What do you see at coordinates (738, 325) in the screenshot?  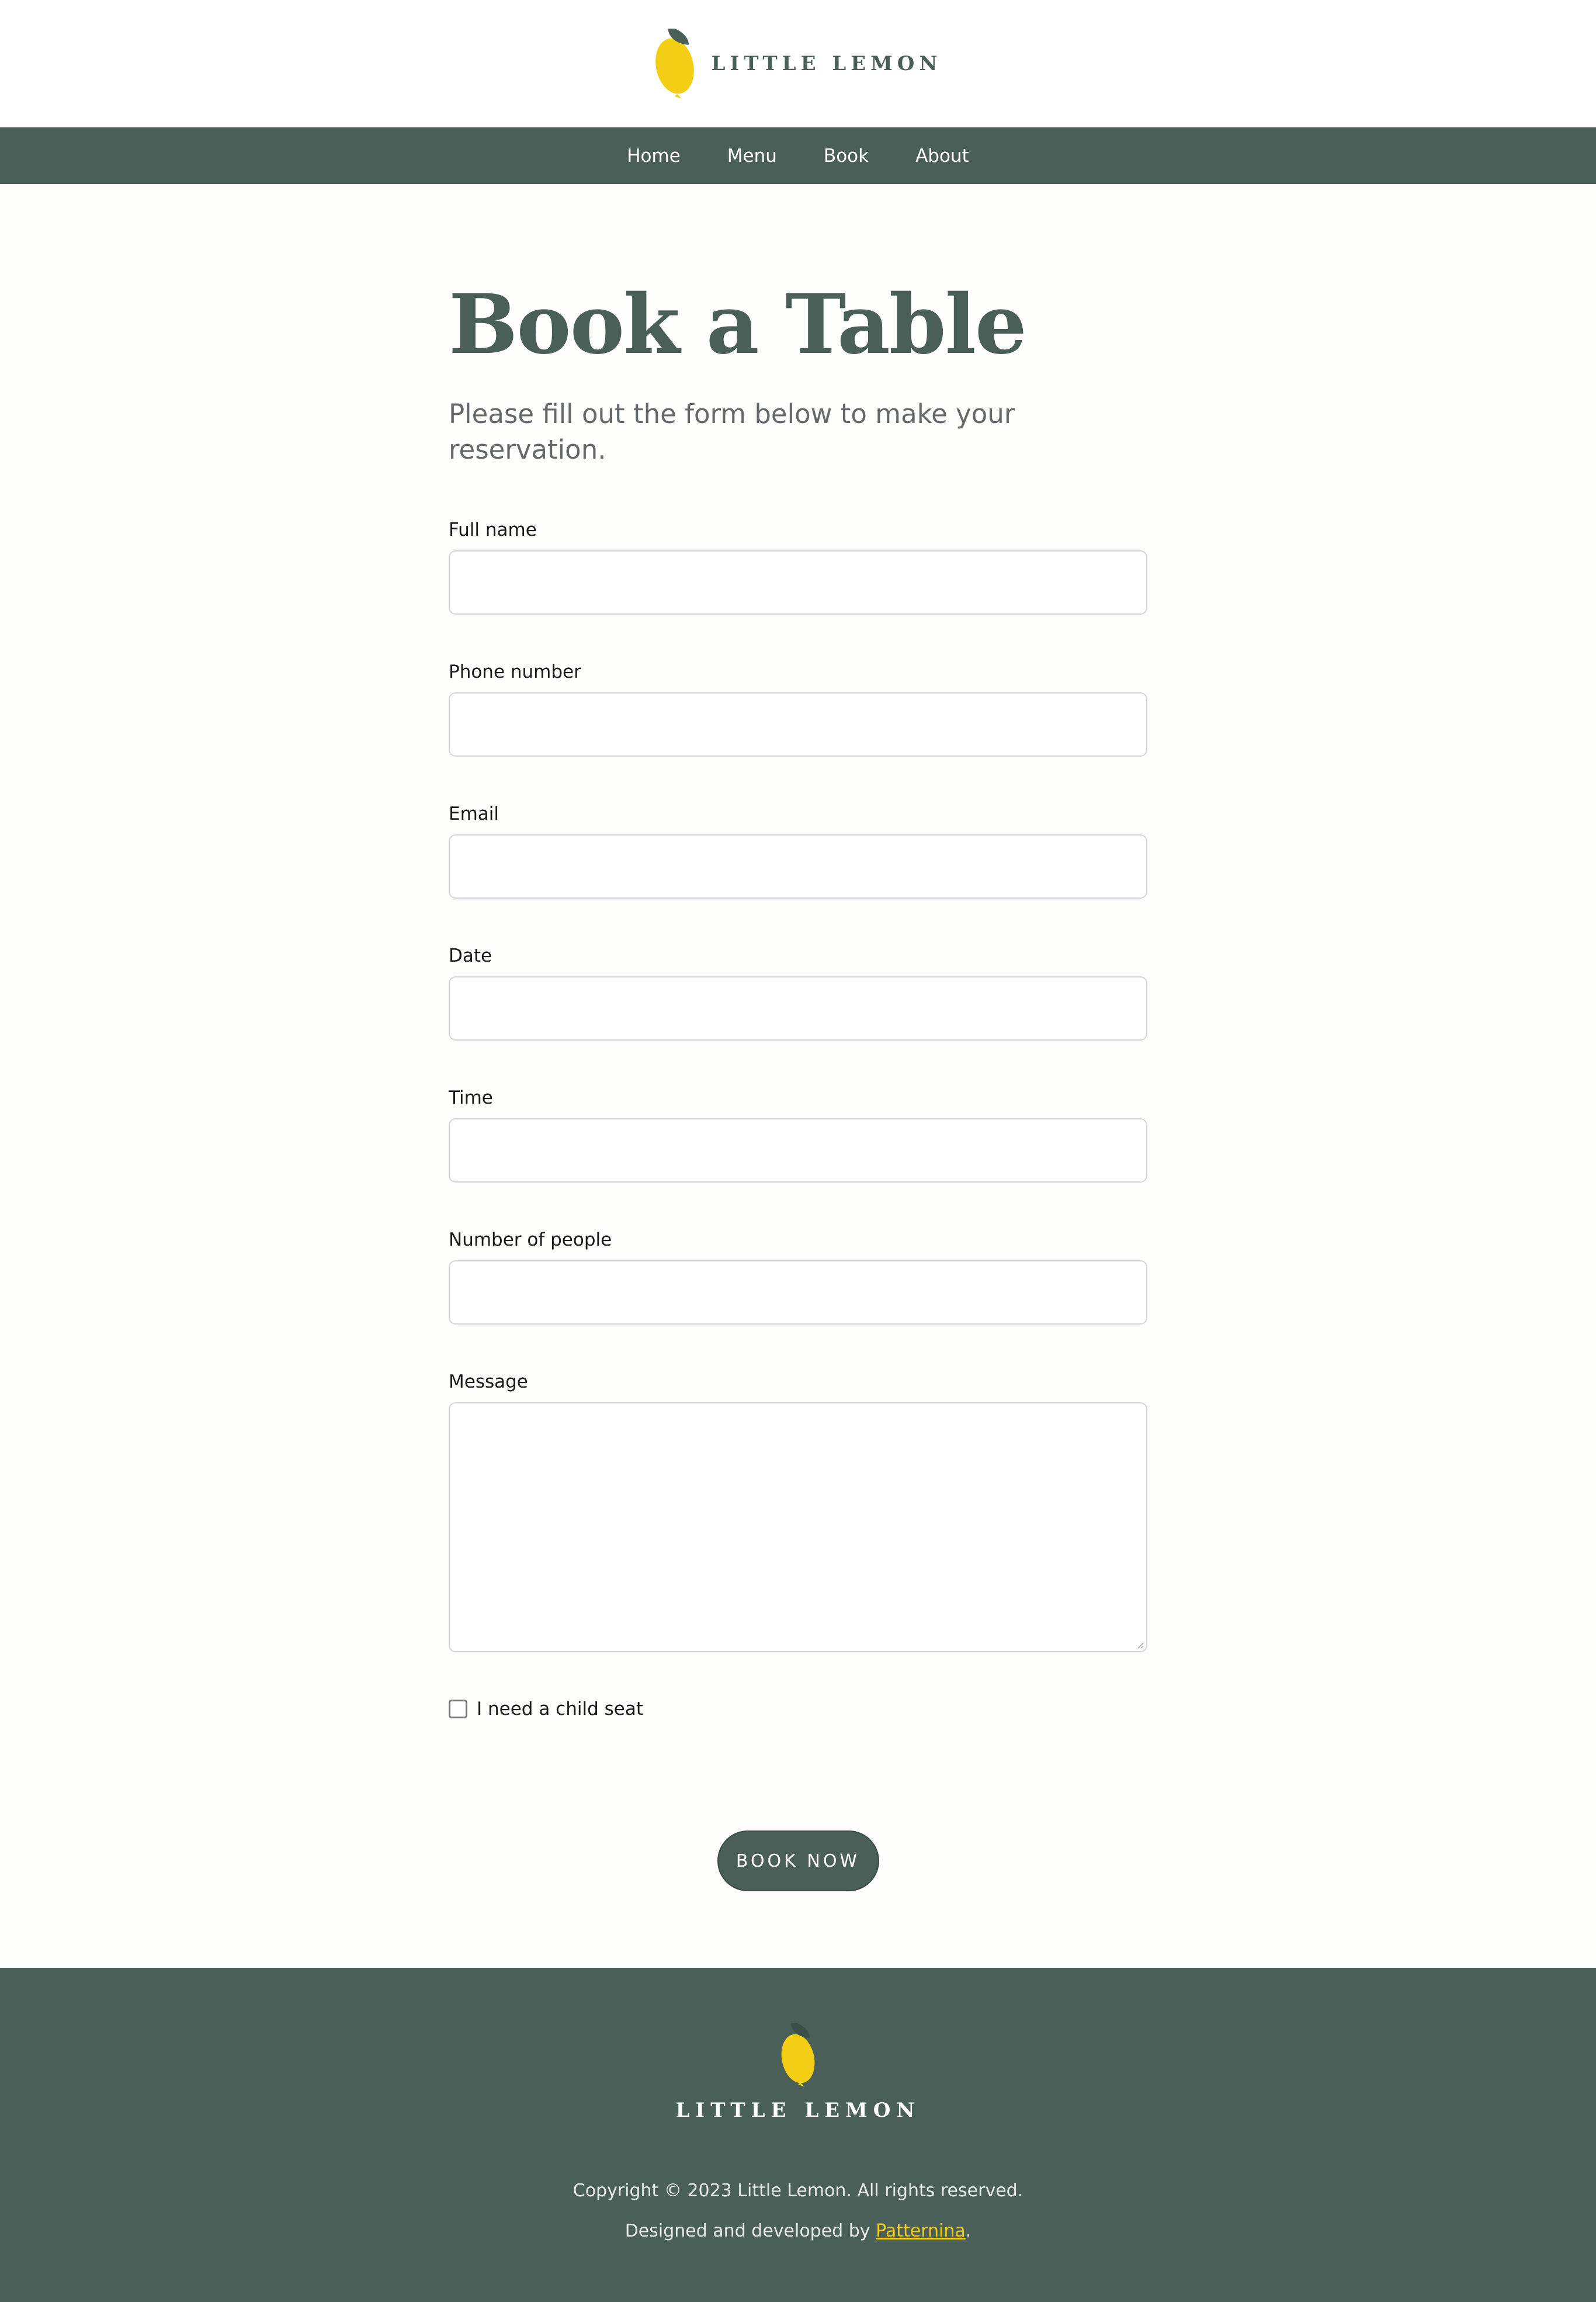 I see `page-title: Book a Table` at bounding box center [738, 325].